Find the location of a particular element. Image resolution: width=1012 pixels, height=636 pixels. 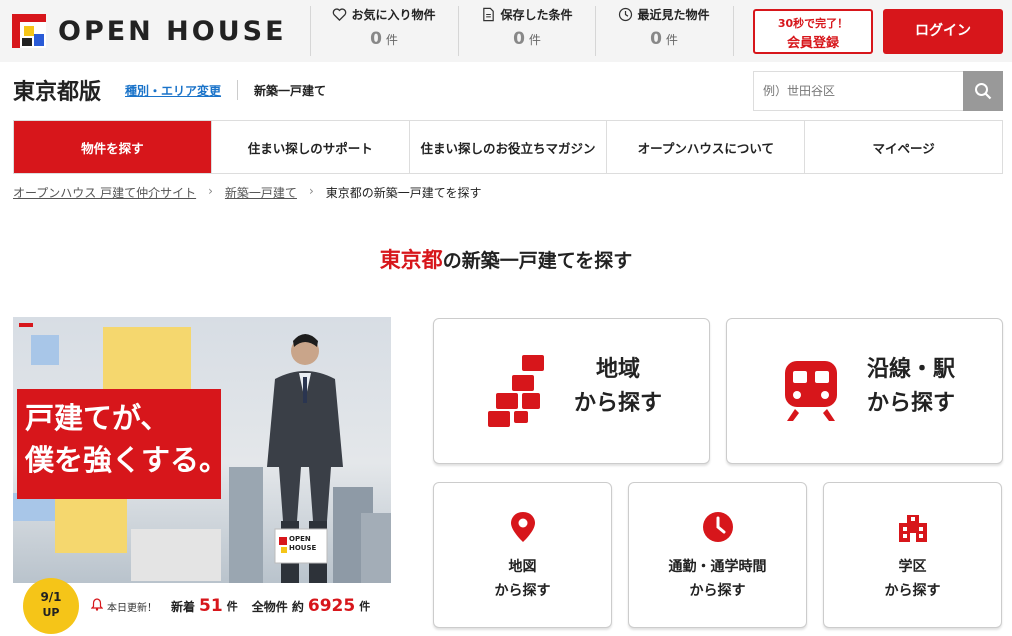

search-by-commute-text: 通勤・通学時間 から探す is located at coordinates (717, 579).